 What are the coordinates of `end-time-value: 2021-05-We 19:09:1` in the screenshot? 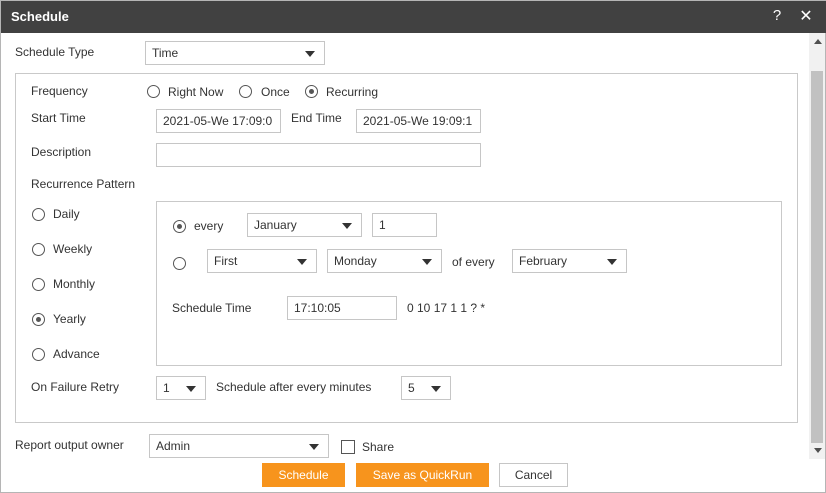 It's located at (418, 121).